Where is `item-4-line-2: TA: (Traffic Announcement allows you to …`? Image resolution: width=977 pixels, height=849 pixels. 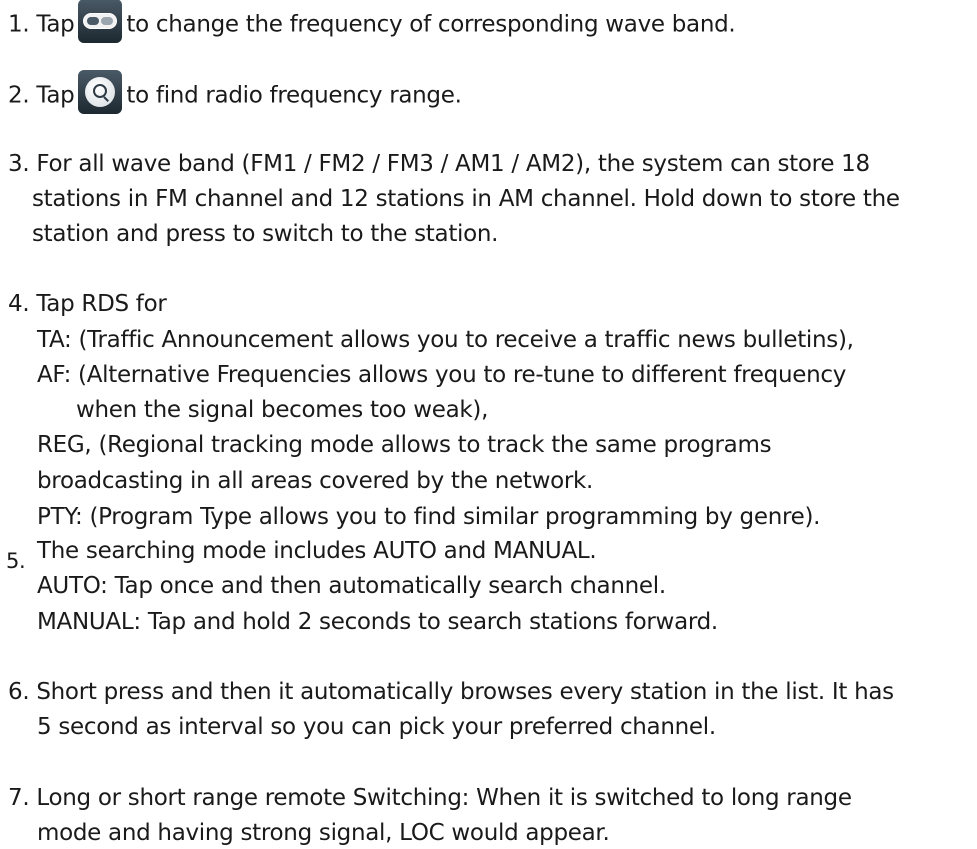
item-4-line-2: TA: (Traffic Announcement allows you to … is located at coordinates (445, 340).